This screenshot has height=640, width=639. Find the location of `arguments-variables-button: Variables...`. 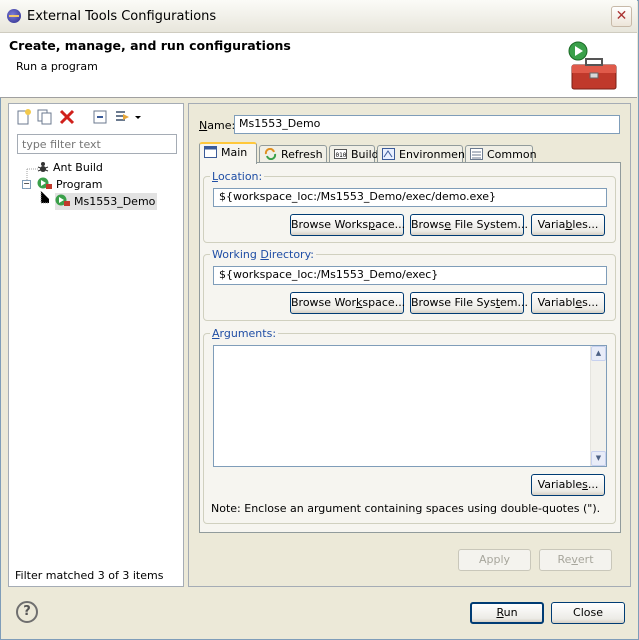

arguments-variables-button: Variables... is located at coordinates (568, 485).